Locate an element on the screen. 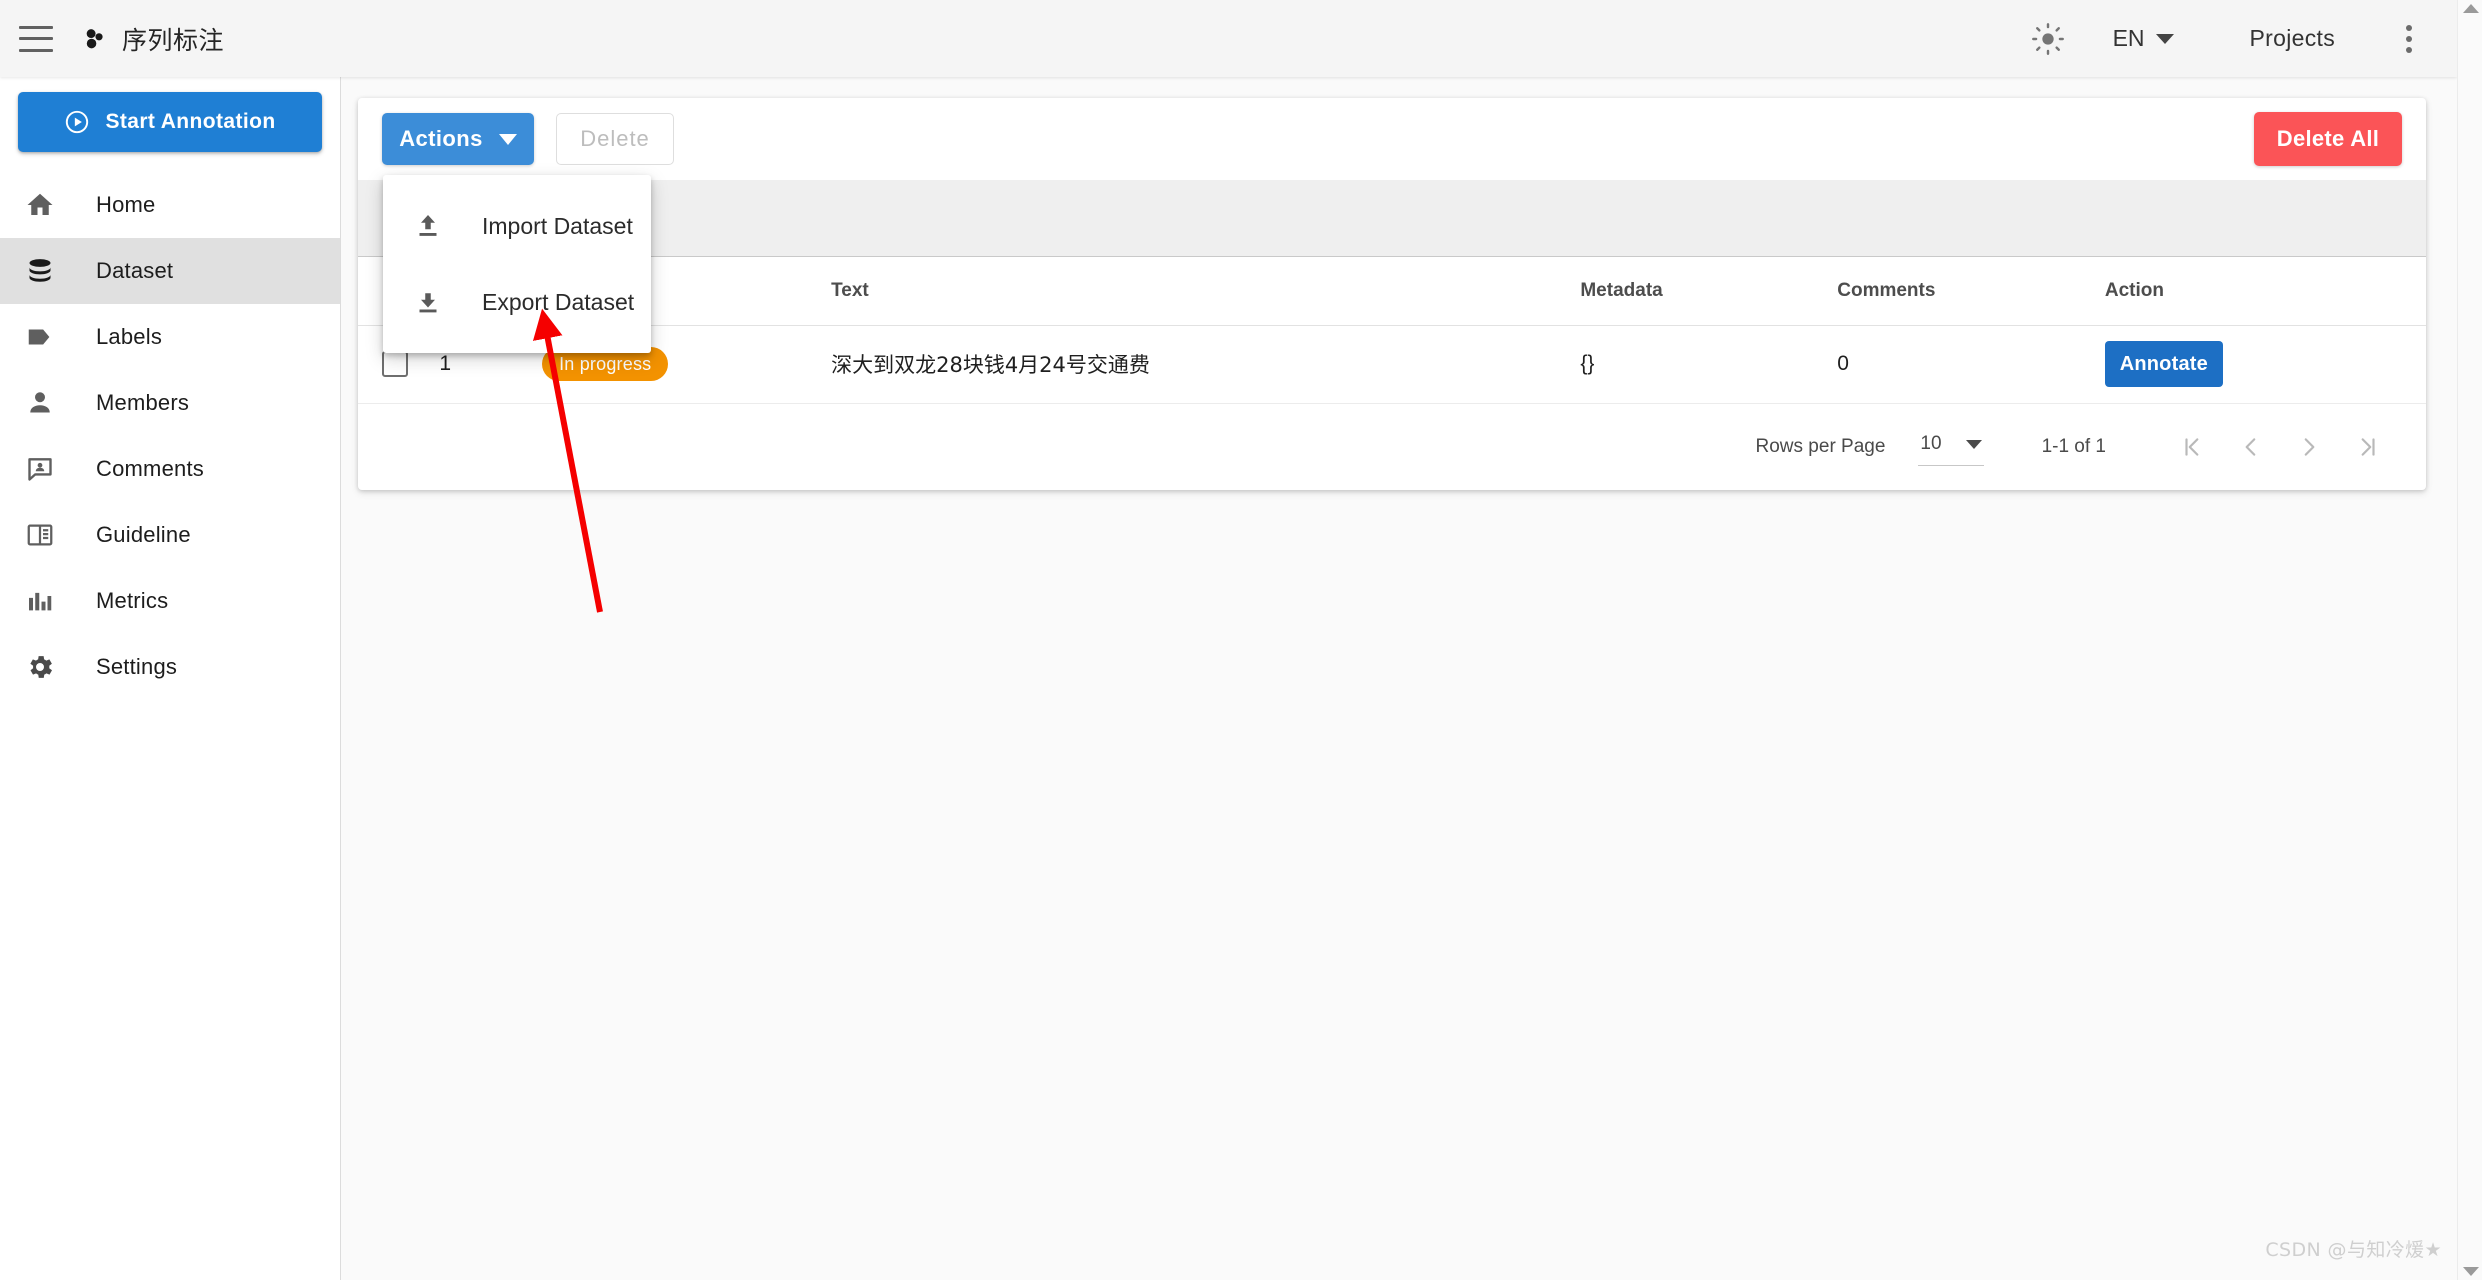 This screenshot has width=2482, height=1280. bar-chart-icon is located at coordinates (40, 601).